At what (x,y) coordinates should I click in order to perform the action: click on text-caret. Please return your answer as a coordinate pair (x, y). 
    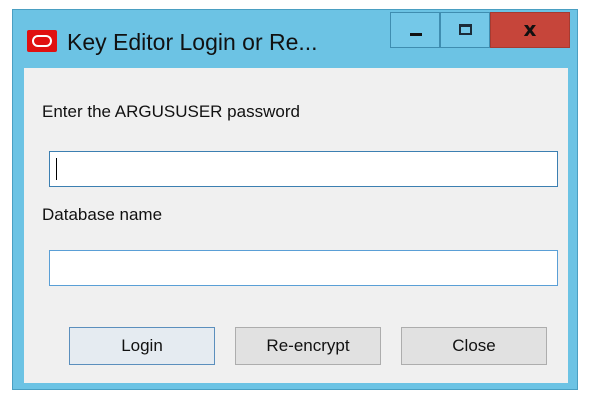
    Looking at the image, I should click on (56, 169).